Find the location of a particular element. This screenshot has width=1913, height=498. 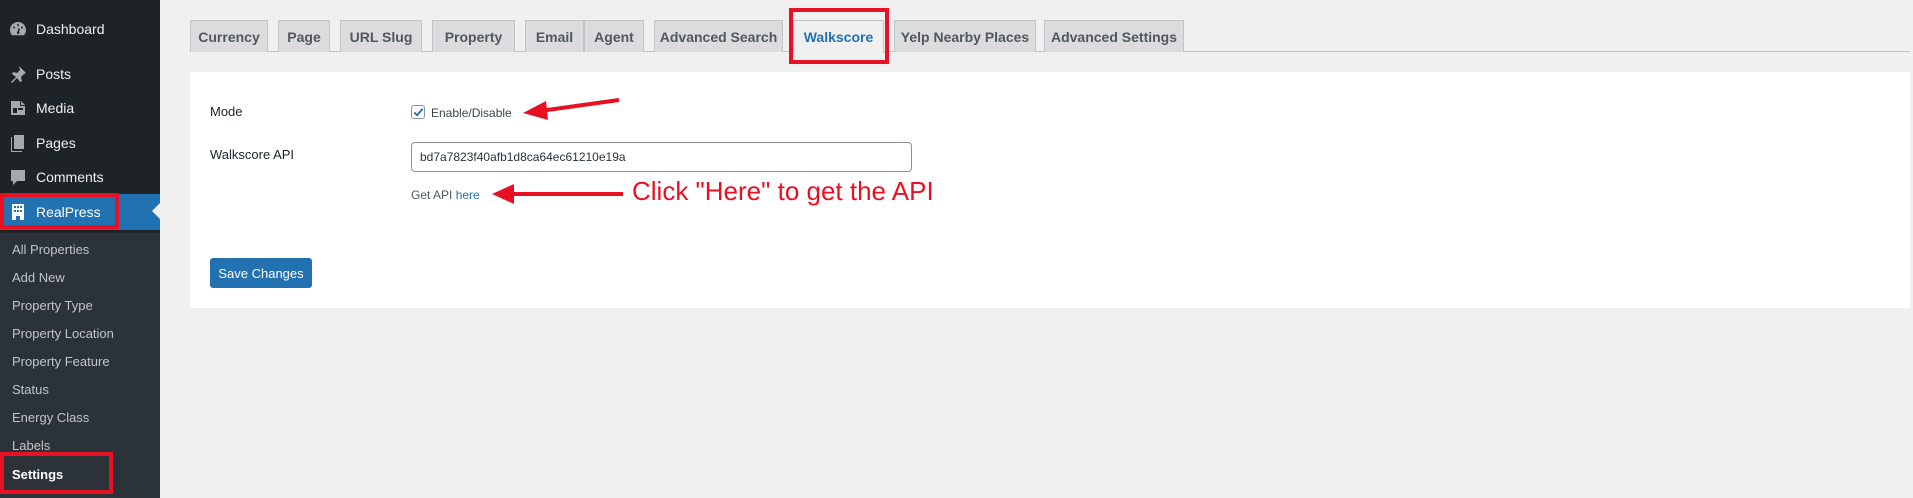

submenu-add-new: Add New is located at coordinates (38, 278).